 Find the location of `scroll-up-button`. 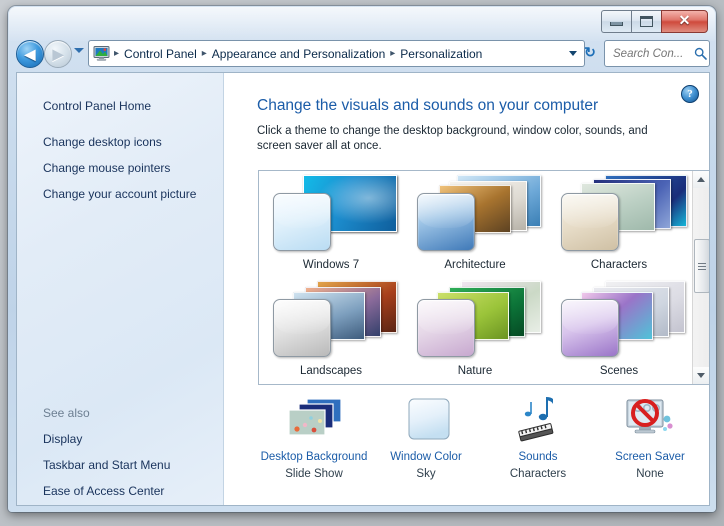

scroll-up-button is located at coordinates (701, 179).